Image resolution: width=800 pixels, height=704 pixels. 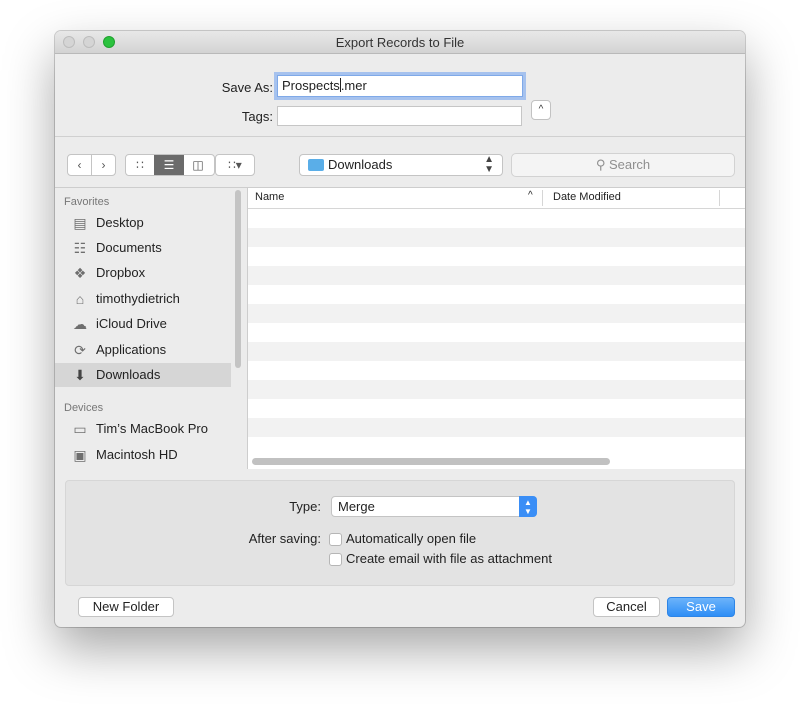 I want to click on view-mode-control: ∷ ☰ ◫, so click(x=170, y=165).